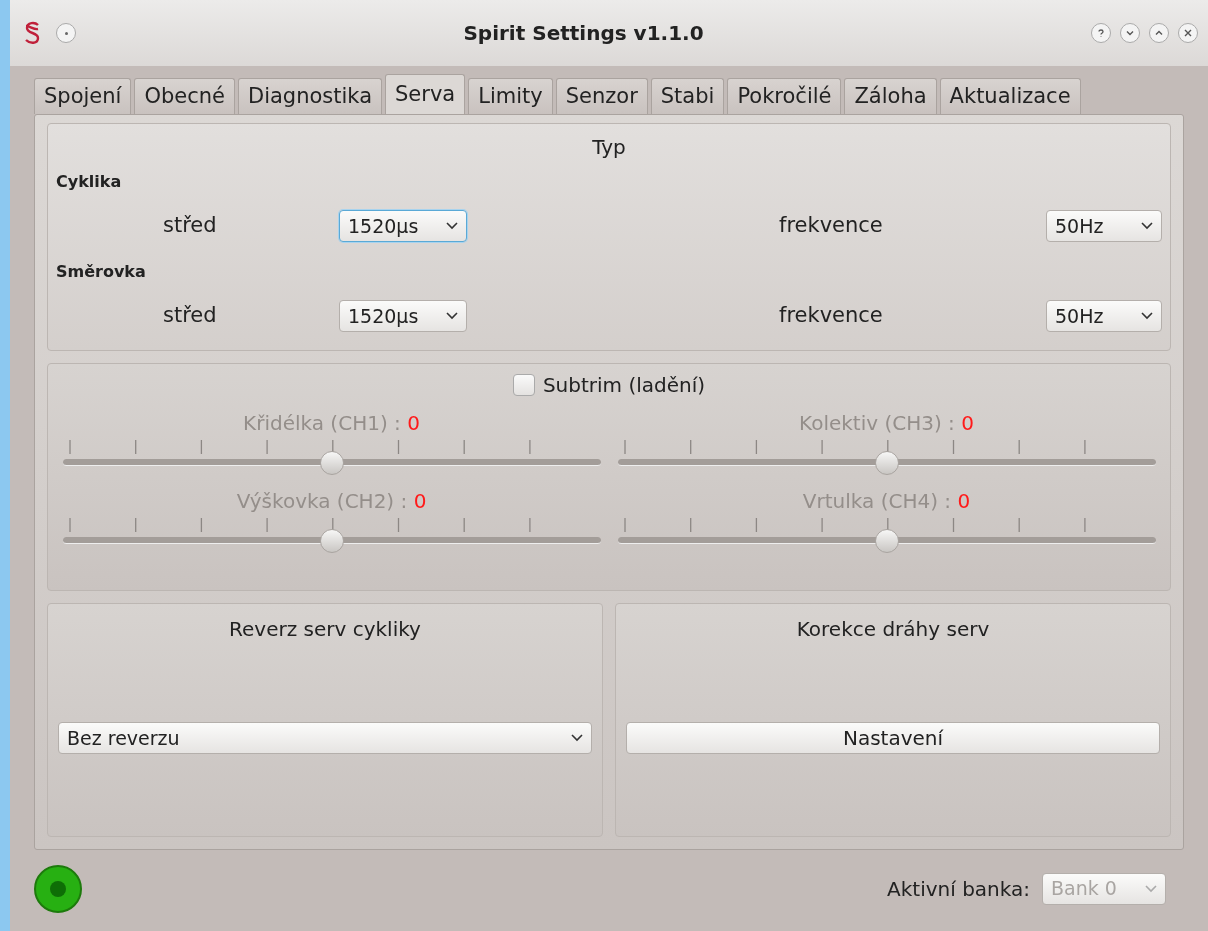 The height and width of the screenshot is (931, 1208). Describe the element at coordinates (877, 501) in the screenshot. I see `slider-label: Vrtulka (CH4) :` at that location.